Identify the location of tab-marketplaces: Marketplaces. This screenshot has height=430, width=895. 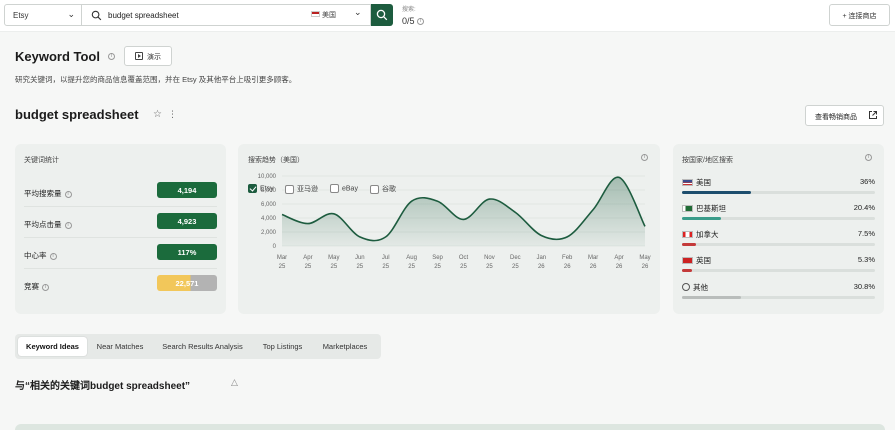
(345, 346).